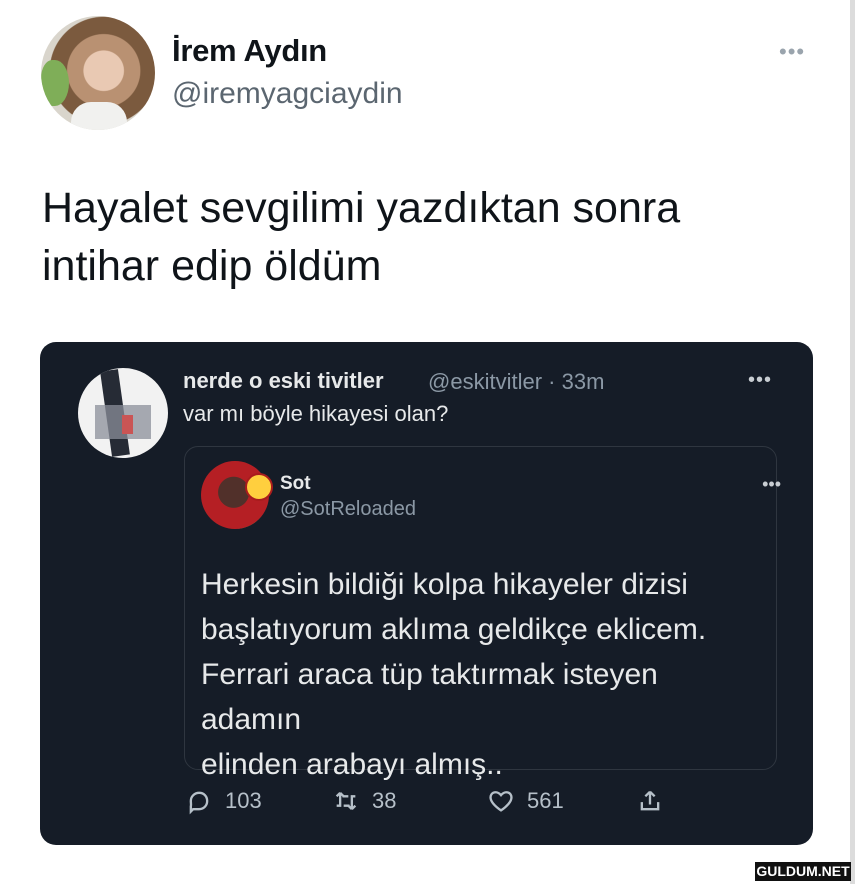 This screenshot has width=855, height=884. I want to click on team-badge-icon, so click(259, 487).